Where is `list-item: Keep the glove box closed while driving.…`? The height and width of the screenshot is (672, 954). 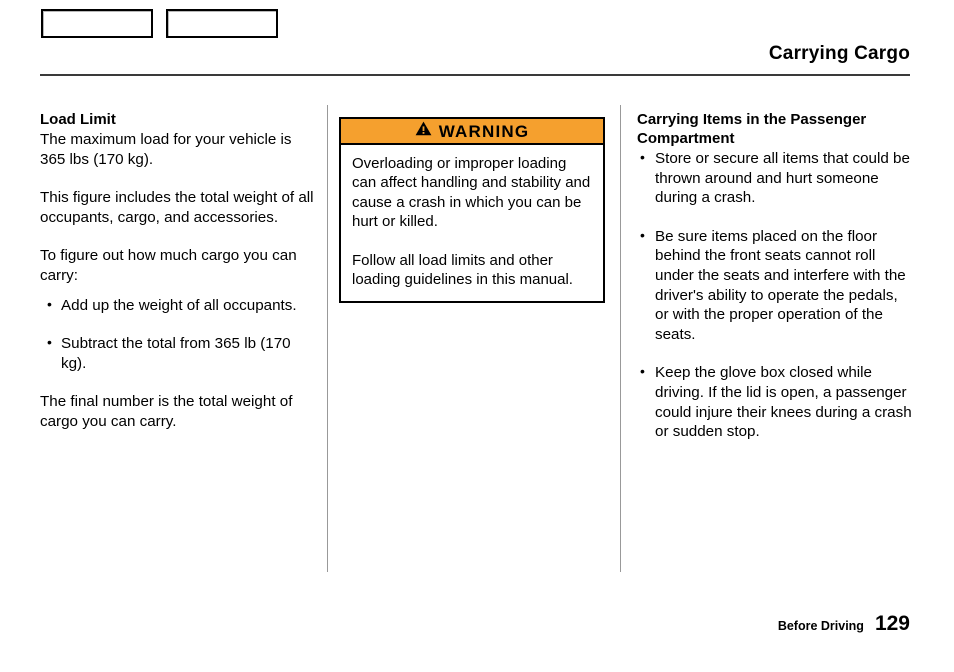
list-item: Keep the glove box closed while driving.… is located at coordinates (777, 401).